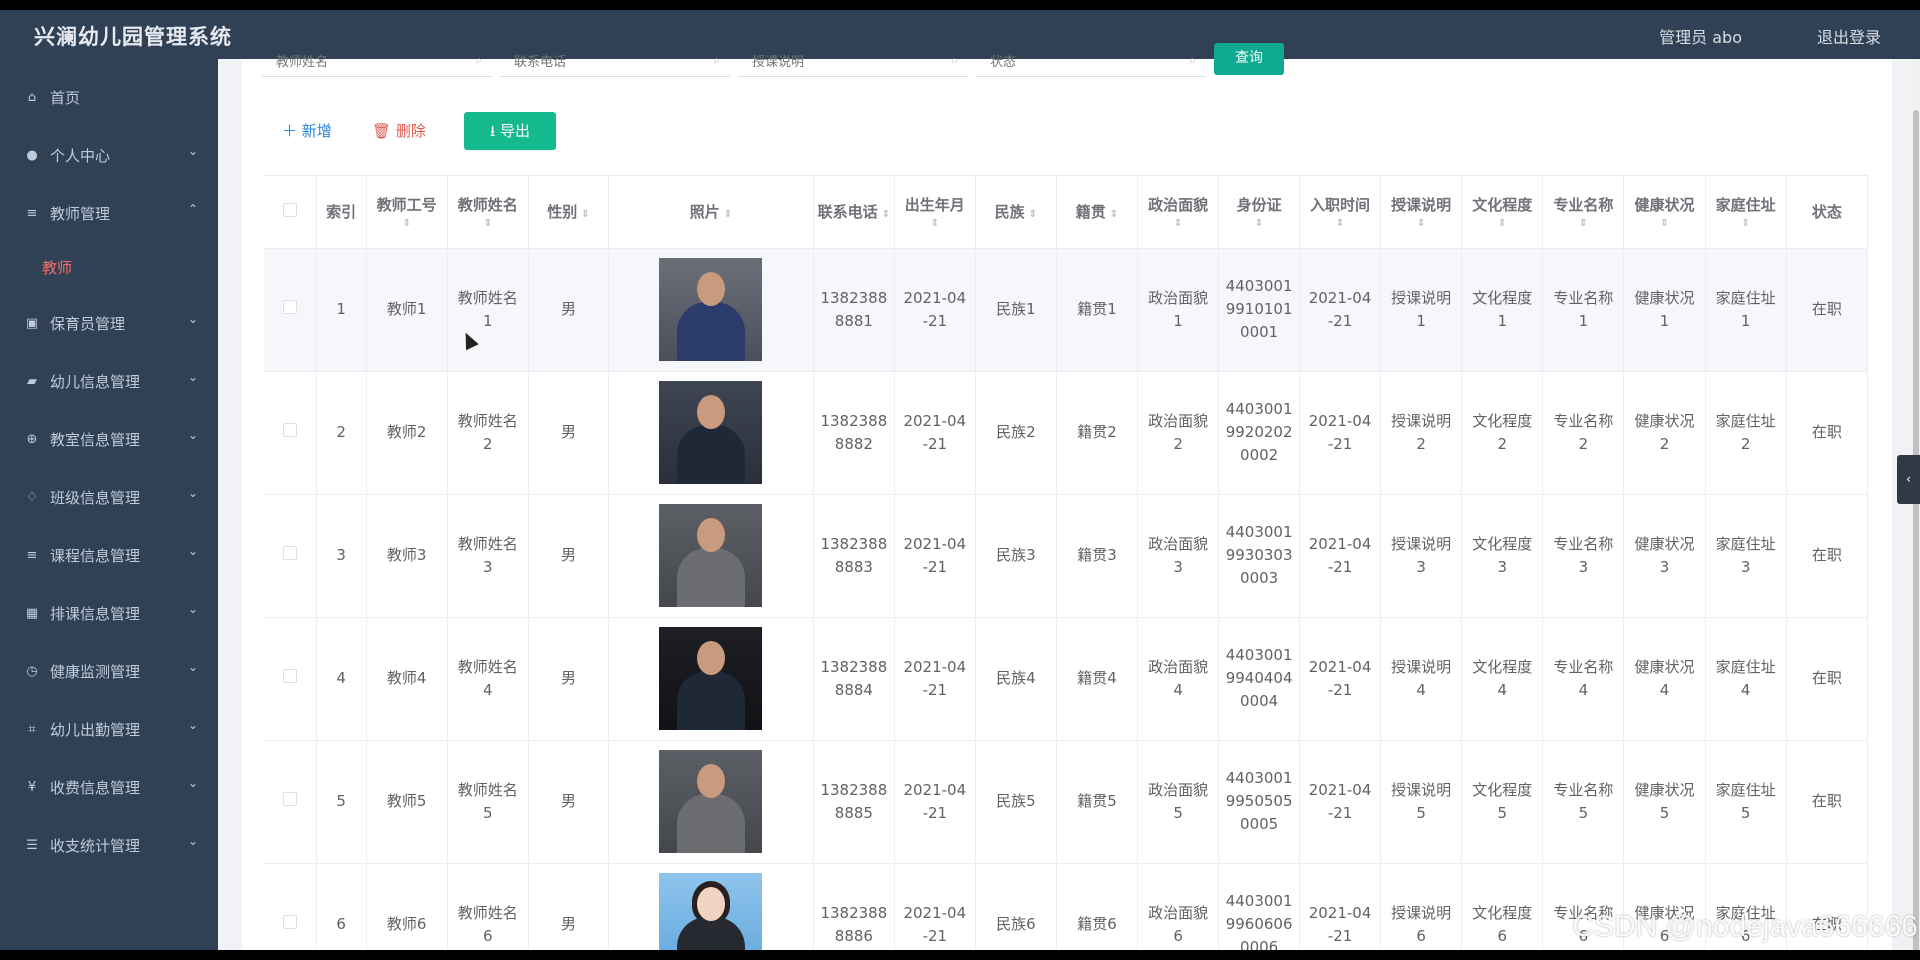  What do you see at coordinates (1746, 310) in the screenshot?
I see `table-cell: 家庭住址1` at bounding box center [1746, 310].